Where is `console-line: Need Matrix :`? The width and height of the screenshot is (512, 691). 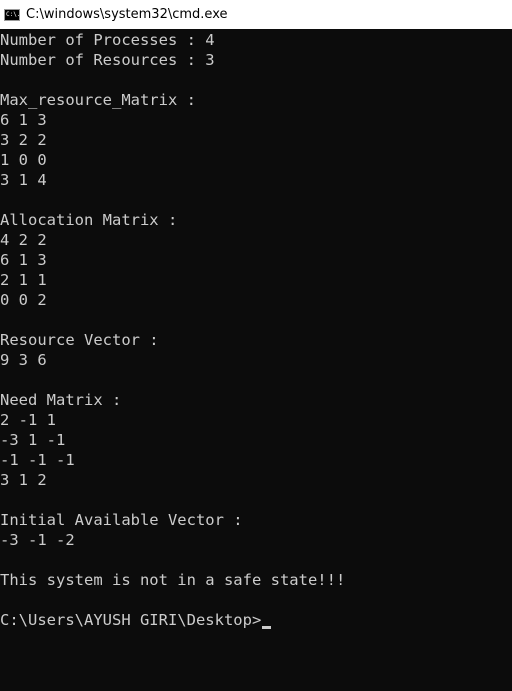
console-line: Need Matrix : is located at coordinates (61, 400).